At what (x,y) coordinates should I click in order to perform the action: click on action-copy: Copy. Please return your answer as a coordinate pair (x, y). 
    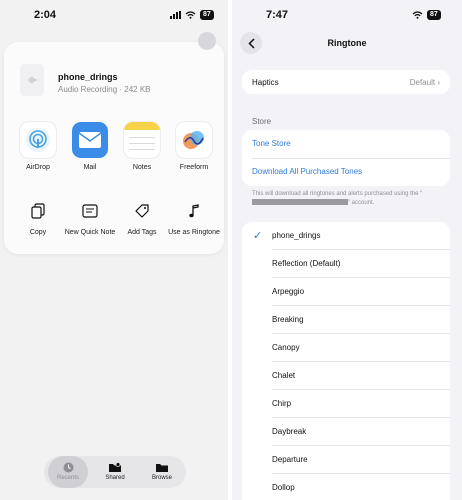
    Looking at the image, I should click on (38, 218).